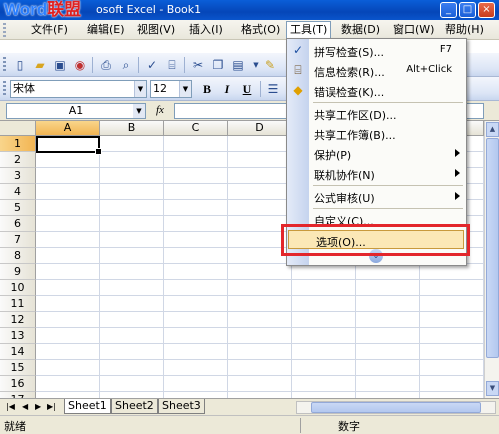 The image size is (499, 434). I want to click on first-sheet-icon: |◀, so click(10, 406).